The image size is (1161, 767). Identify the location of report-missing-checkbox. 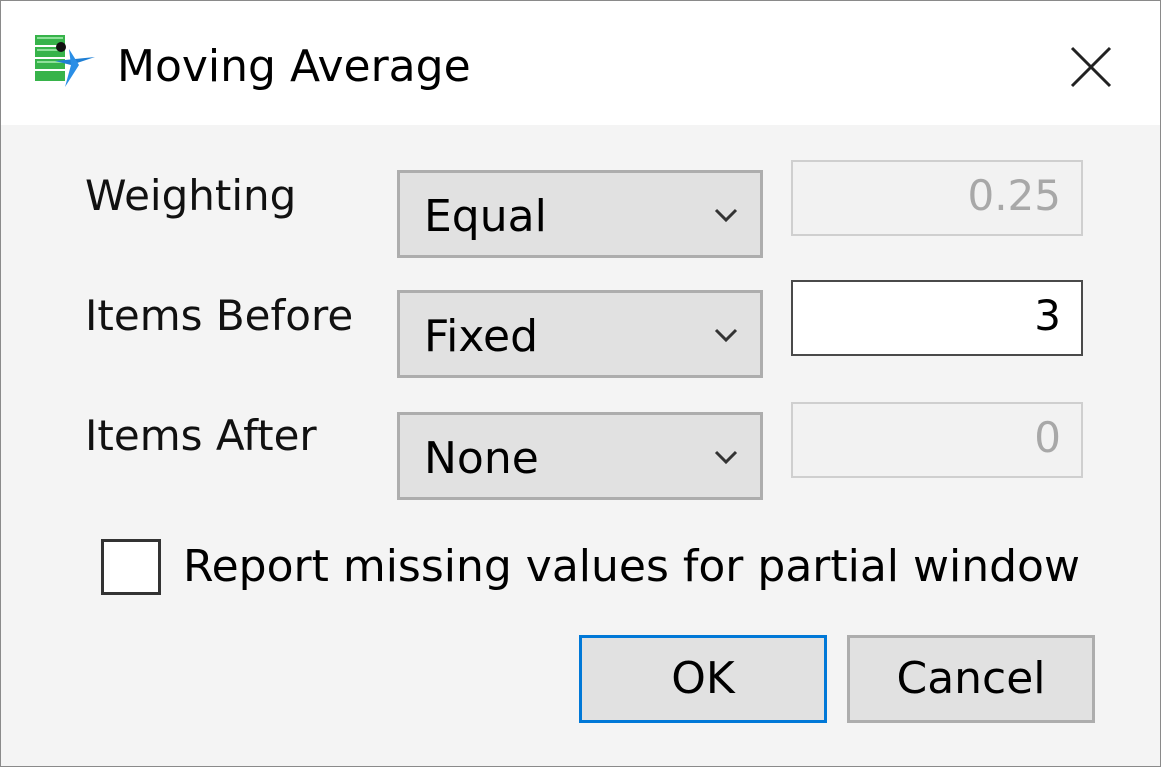
(131, 567).